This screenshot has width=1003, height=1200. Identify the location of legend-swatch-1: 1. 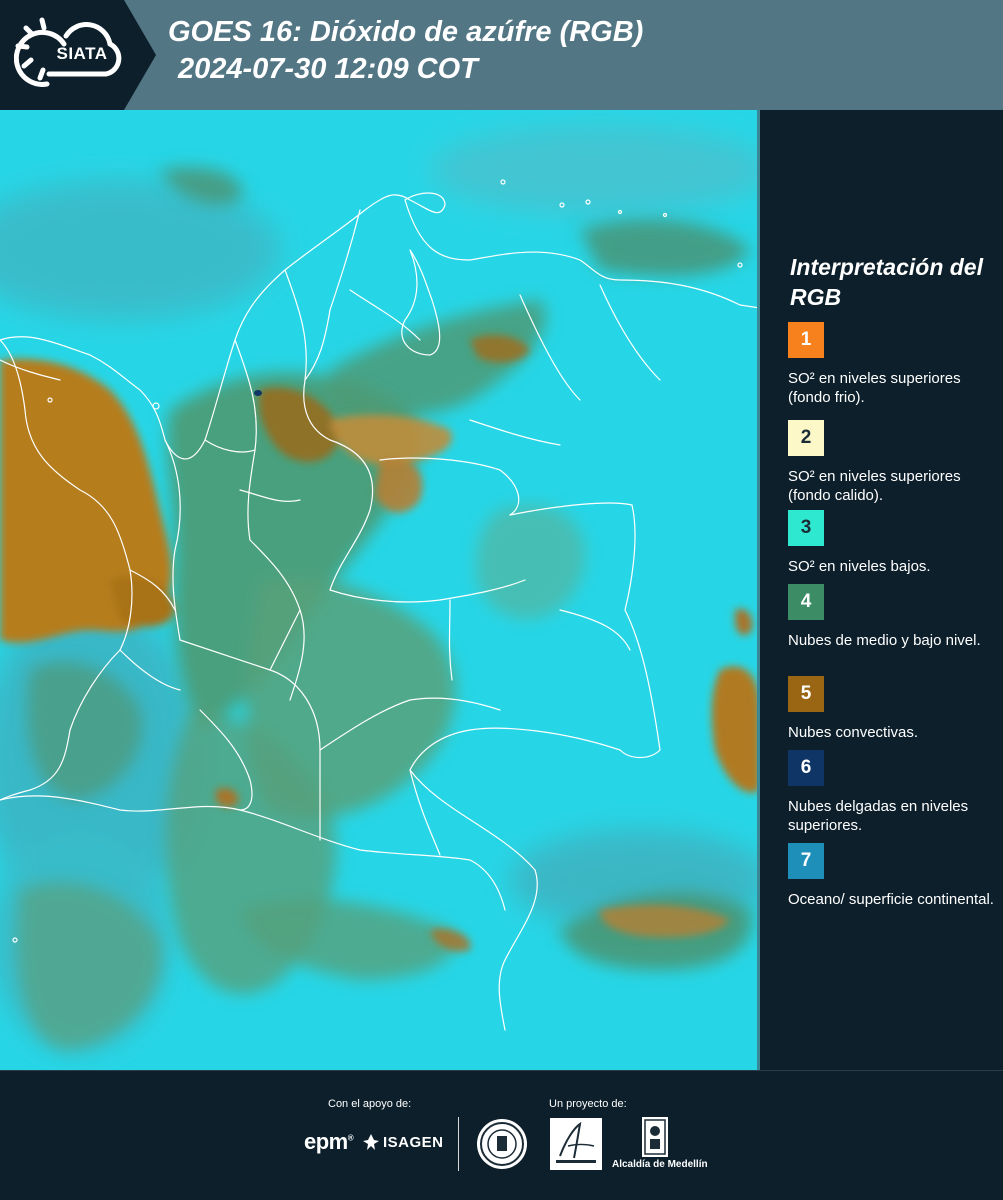
(806, 340).